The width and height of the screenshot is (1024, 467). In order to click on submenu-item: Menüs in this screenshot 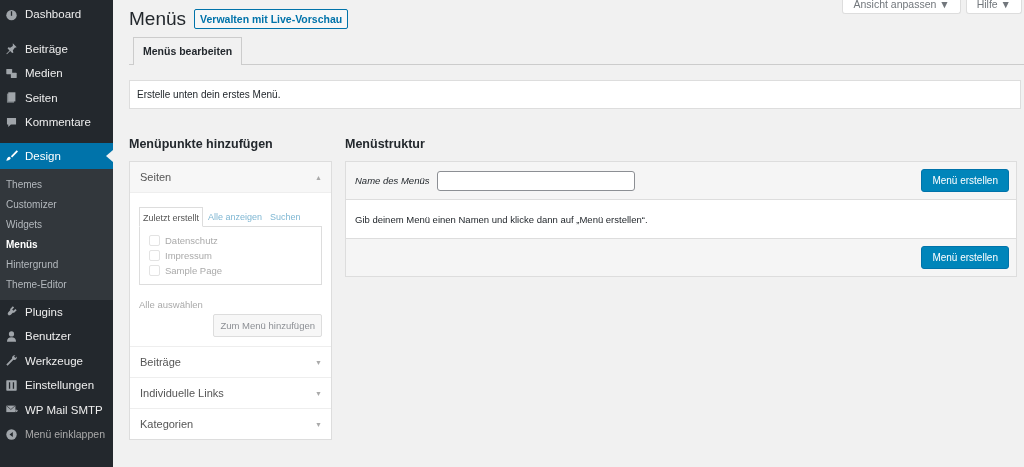, I will do `click(56, 245)`.